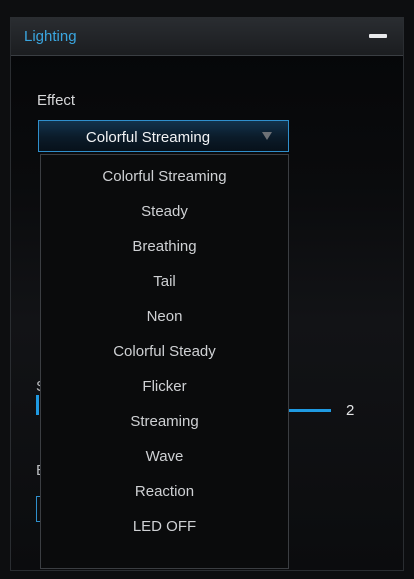  I want to click on effect-option: Flicker, so click(164, 387).